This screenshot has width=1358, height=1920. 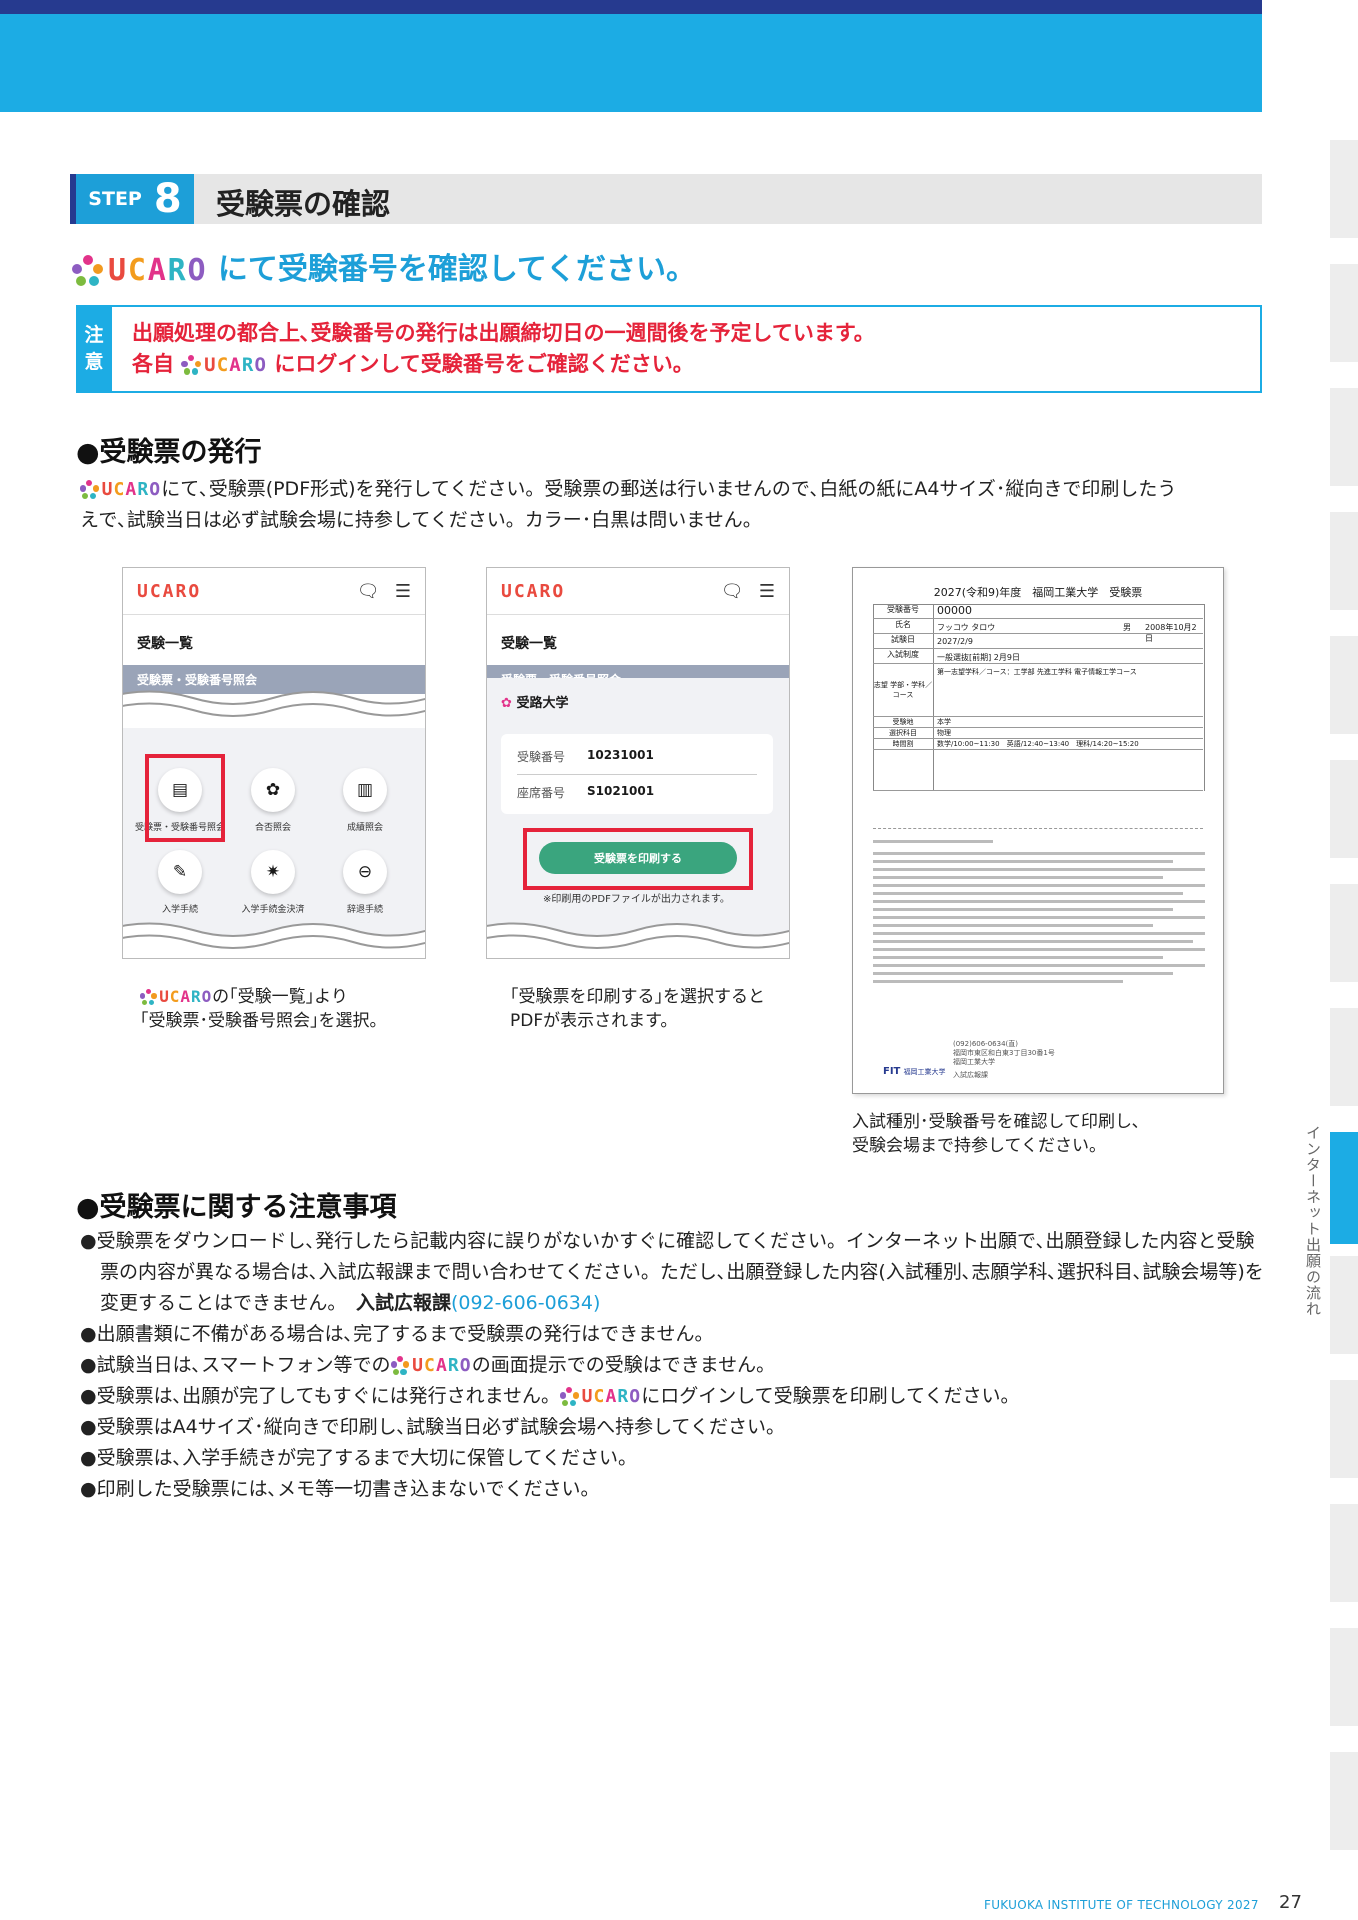 What do you see at coordinates (273, 872) in the screenshot?
I see `gear-icon: ✷` at bounding box center [273, 872].